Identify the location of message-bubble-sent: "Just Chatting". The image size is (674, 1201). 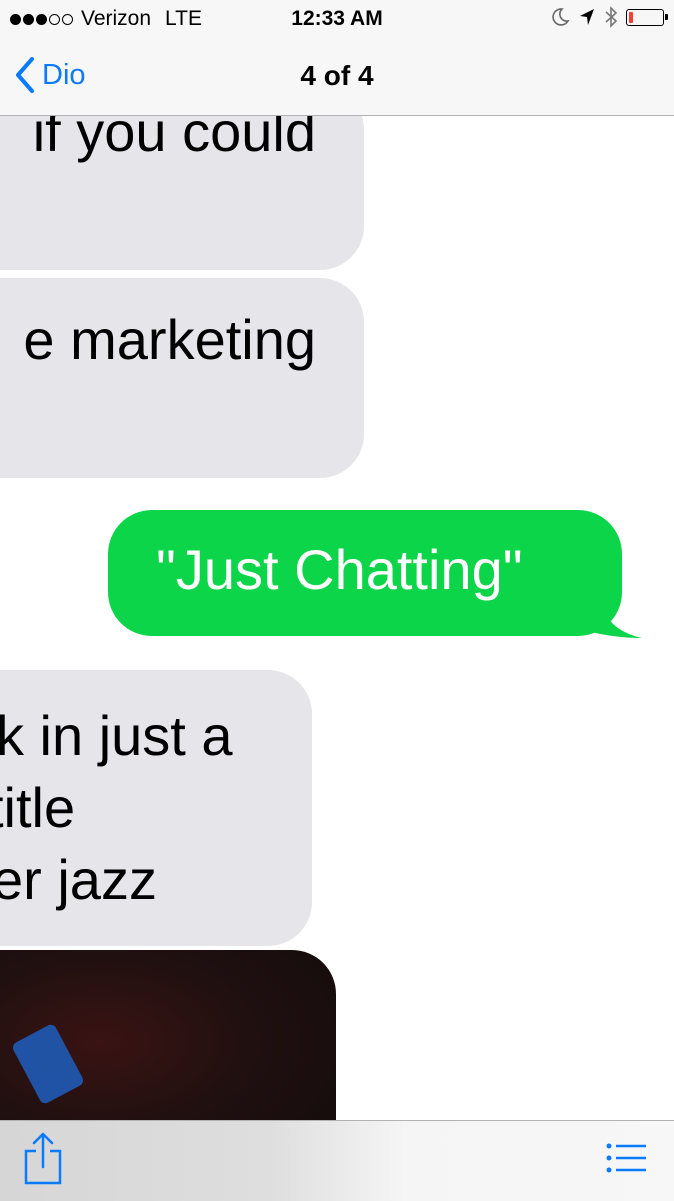
(365, 573).